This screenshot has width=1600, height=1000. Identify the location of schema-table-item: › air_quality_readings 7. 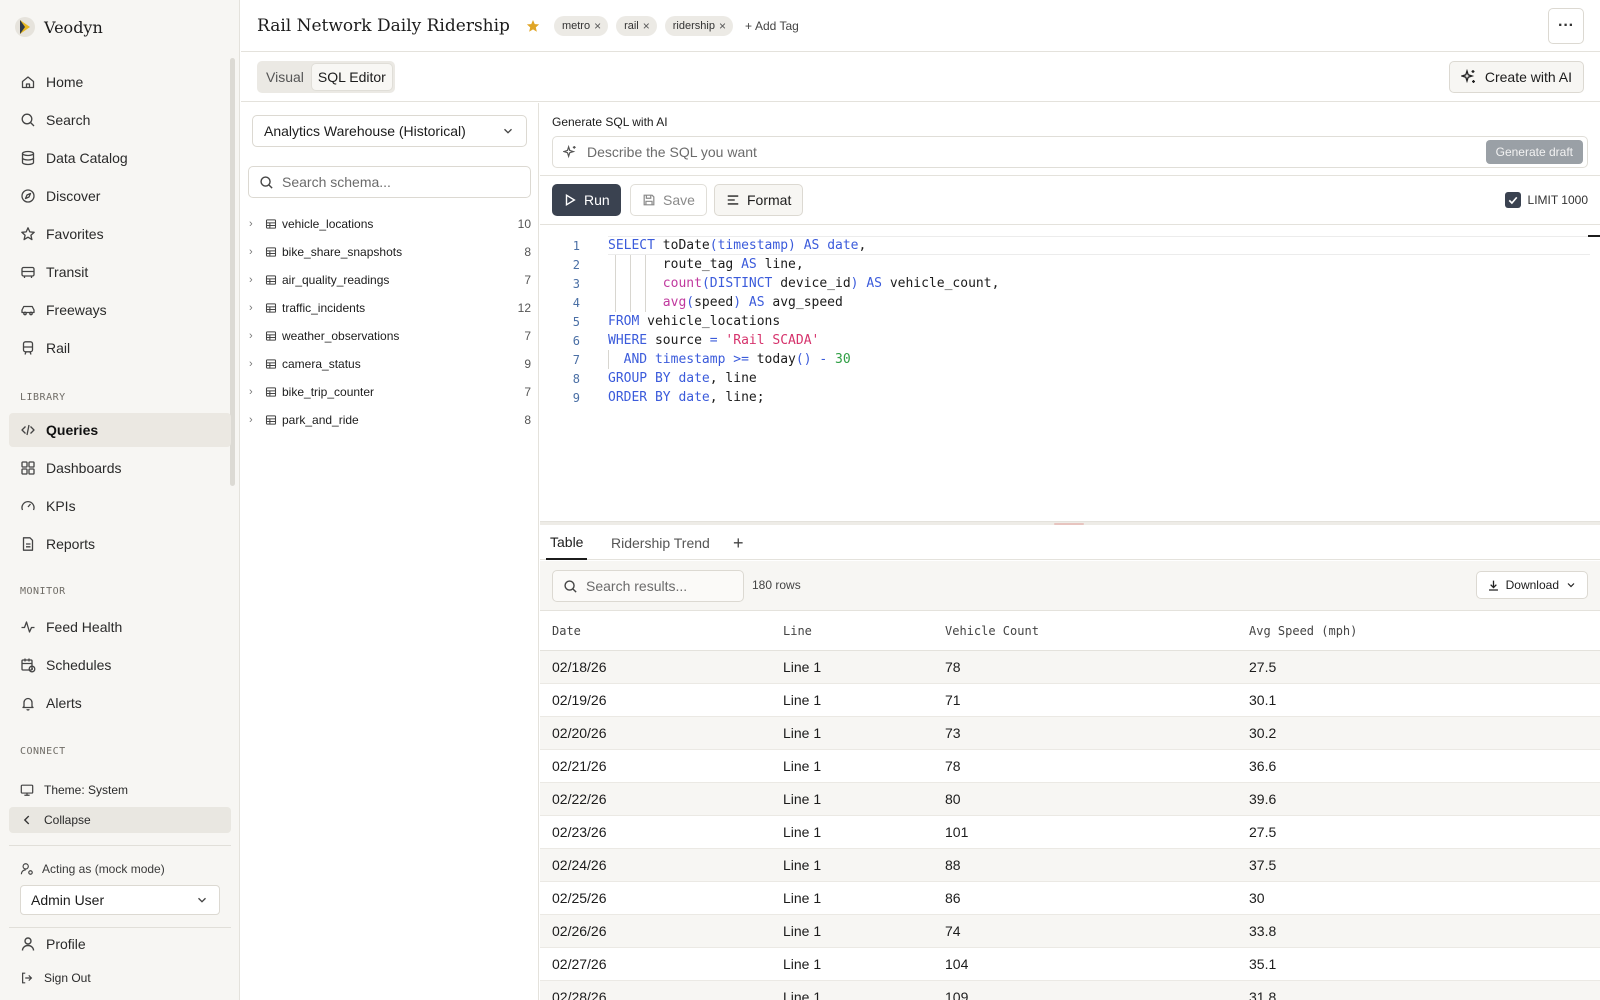
(390, 280).